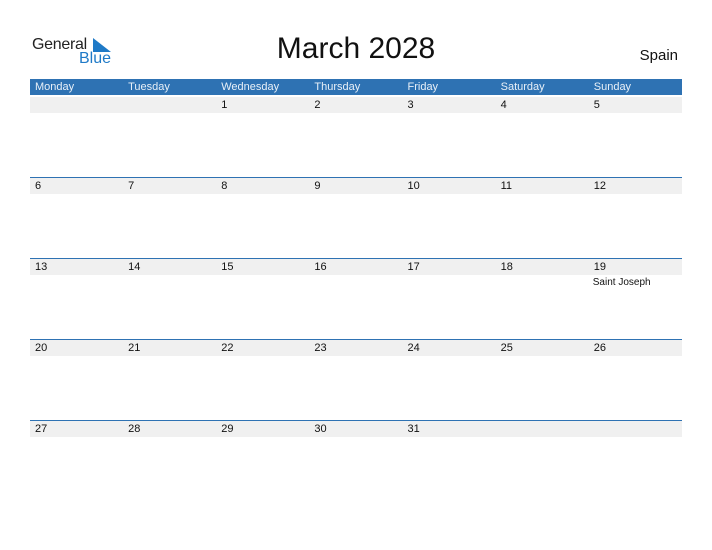  Describe the element at coordinates (599, 267) in the screenshot. I see `day-number: 19` at that location.